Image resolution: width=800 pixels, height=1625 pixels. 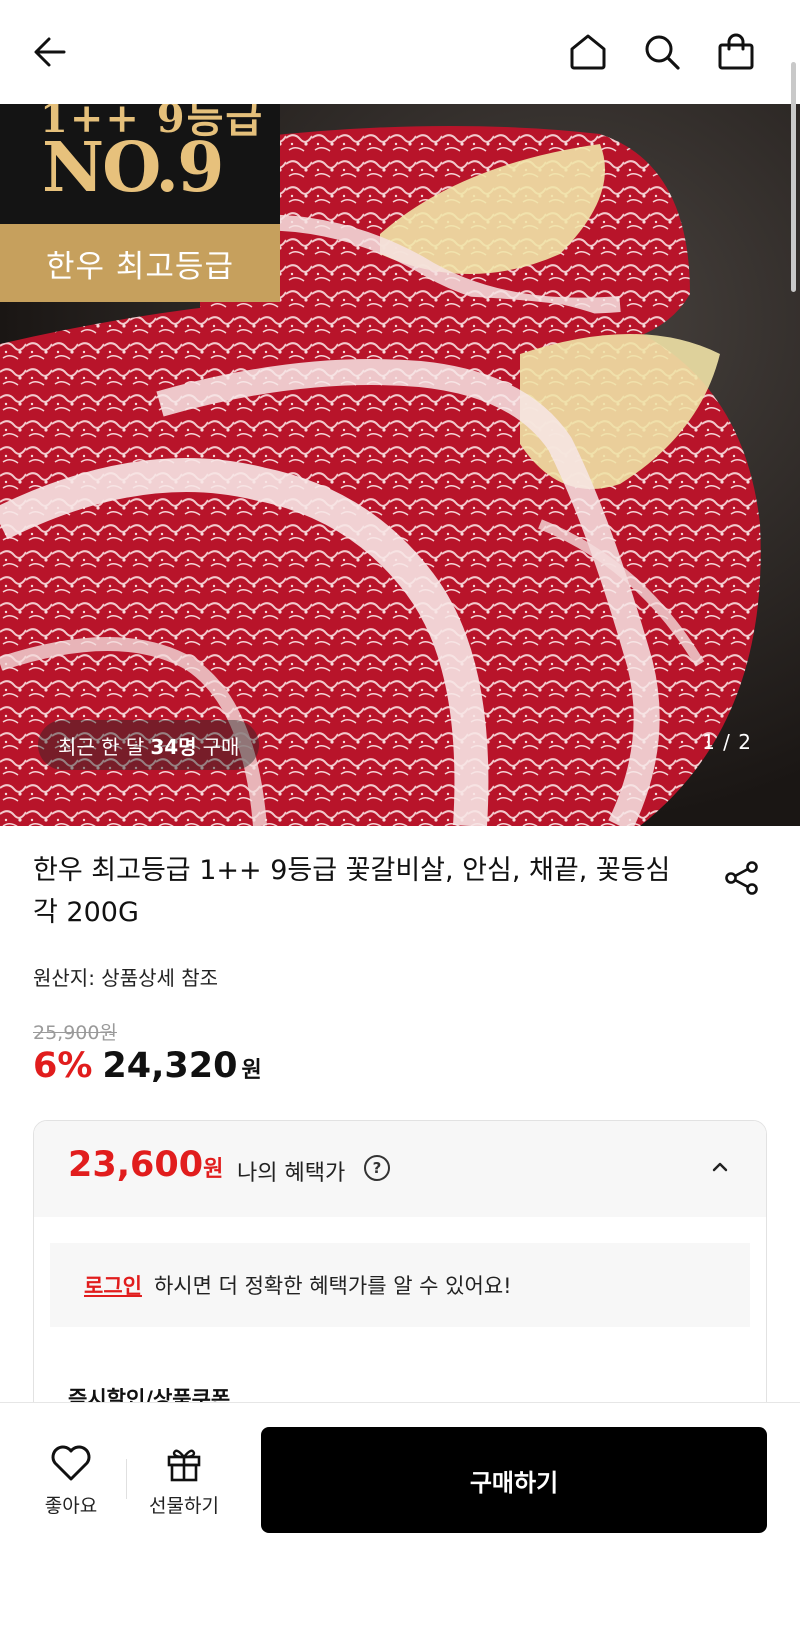 What do you see at coordinates (251, 1070) in the screenshot?
I see `sale-price-unit: 원` at bounding box center [251, 1070].